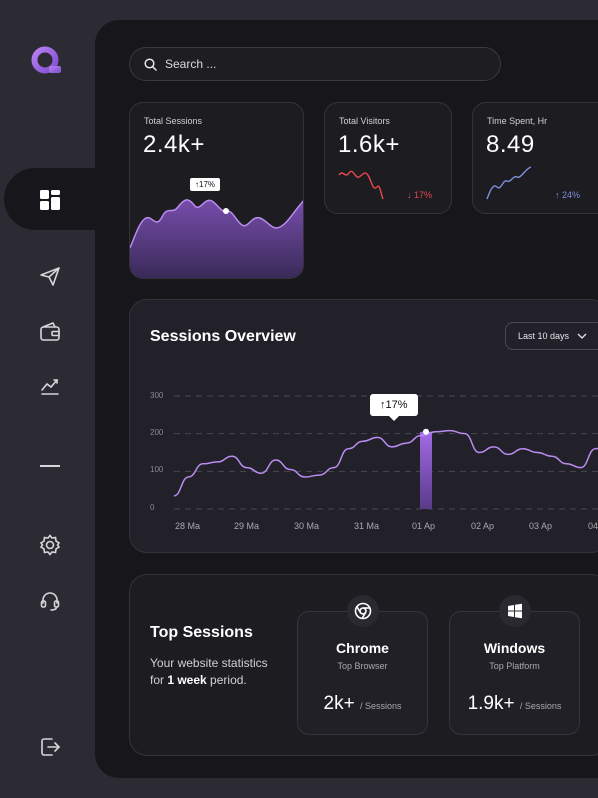  I want to click on gear-icon, so click(50, 545).